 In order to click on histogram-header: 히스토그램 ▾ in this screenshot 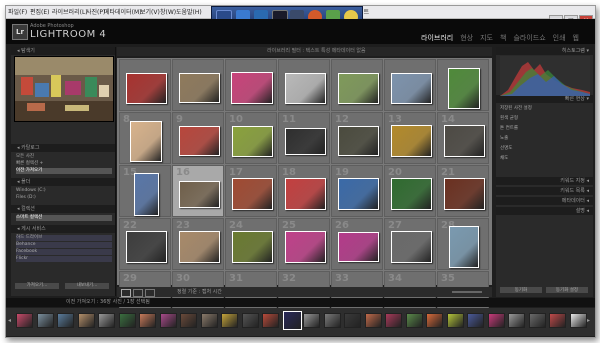, I will do `click(544, 51)`.